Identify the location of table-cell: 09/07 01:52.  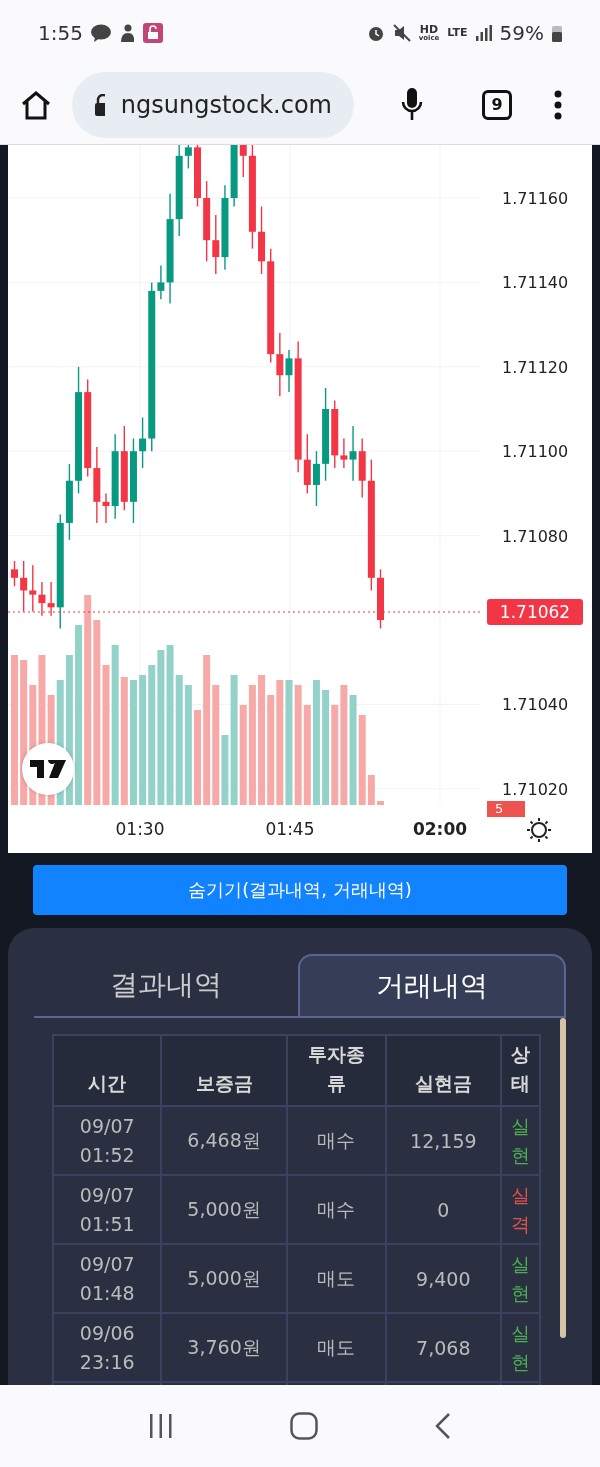
(107, 1140).